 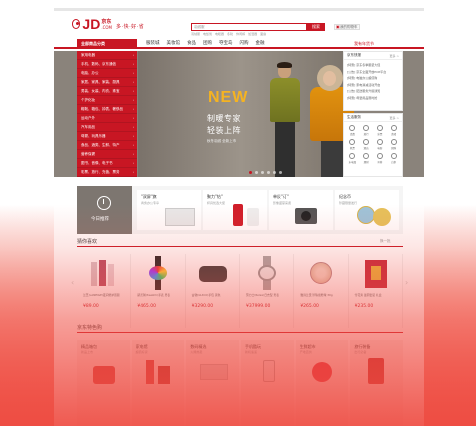 I want to click on special-card: 数码精选 火爆热卖, so click(x=213, y=383).